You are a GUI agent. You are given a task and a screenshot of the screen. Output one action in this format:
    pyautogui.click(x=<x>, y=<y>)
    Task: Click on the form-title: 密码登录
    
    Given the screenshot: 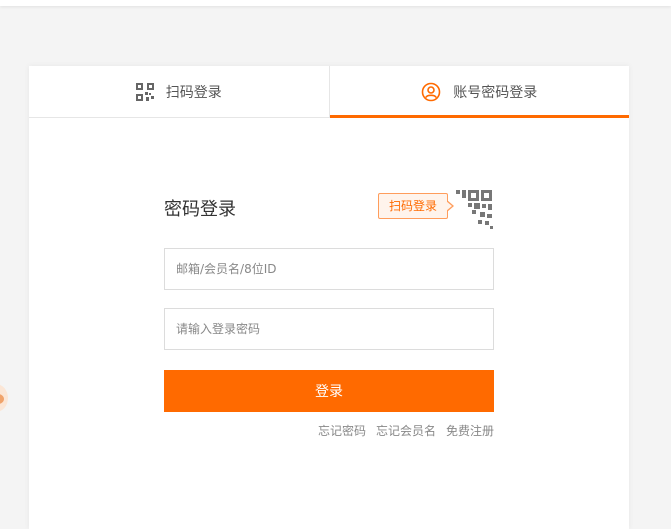 What is the action you would take?
    pyautogui.click(x=200, y=209)
    